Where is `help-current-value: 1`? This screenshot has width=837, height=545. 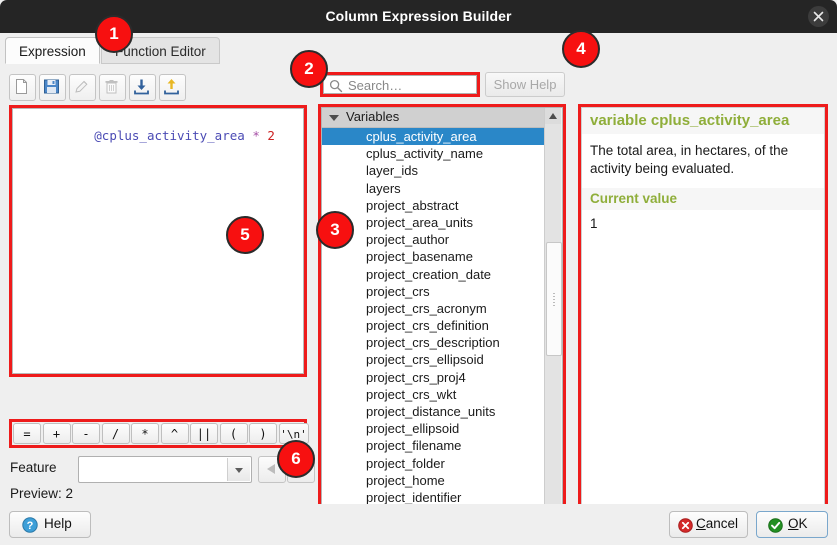 help-current-value: 1 is located at coordinates (594, 223).